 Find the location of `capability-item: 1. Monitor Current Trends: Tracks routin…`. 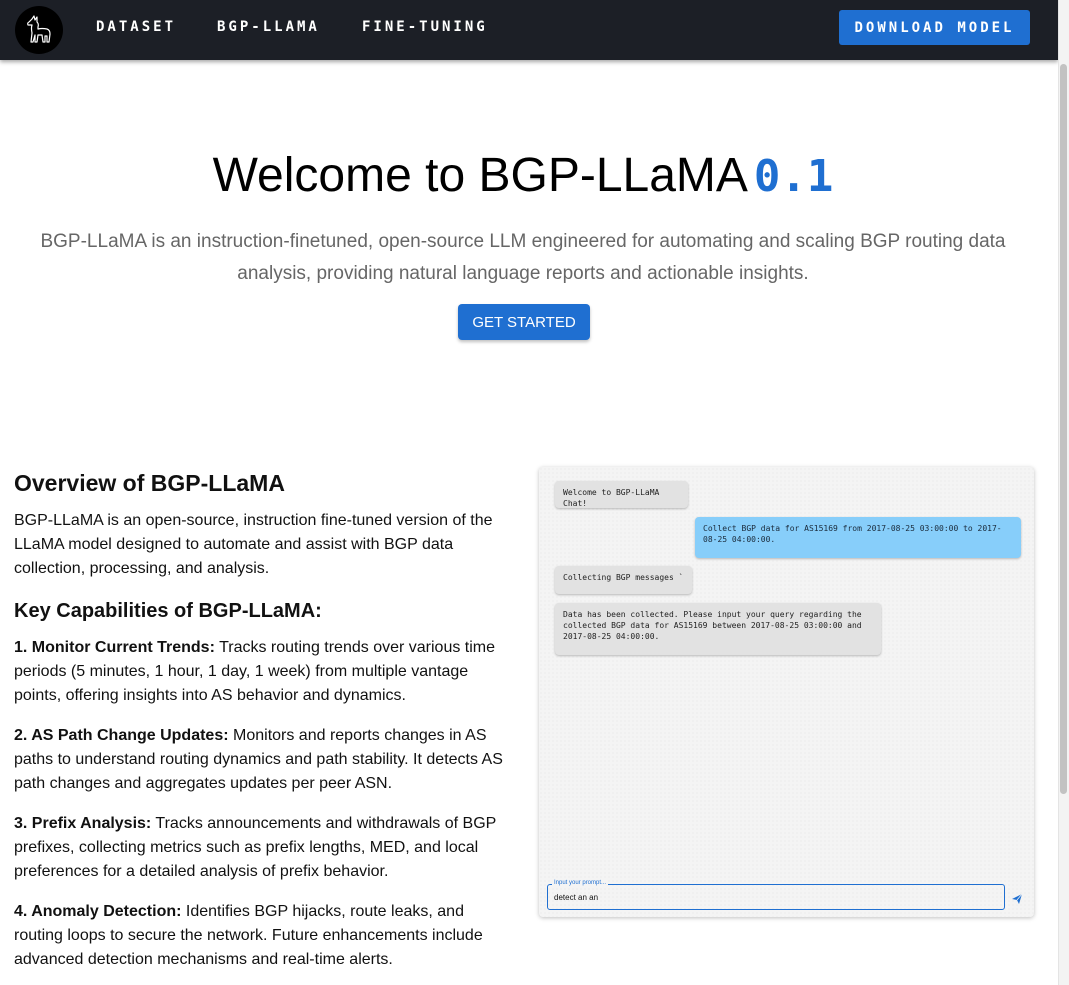

capability-item: 1. Monitor Current Trends: Tracks routin… is located at coordinates (264, 672).